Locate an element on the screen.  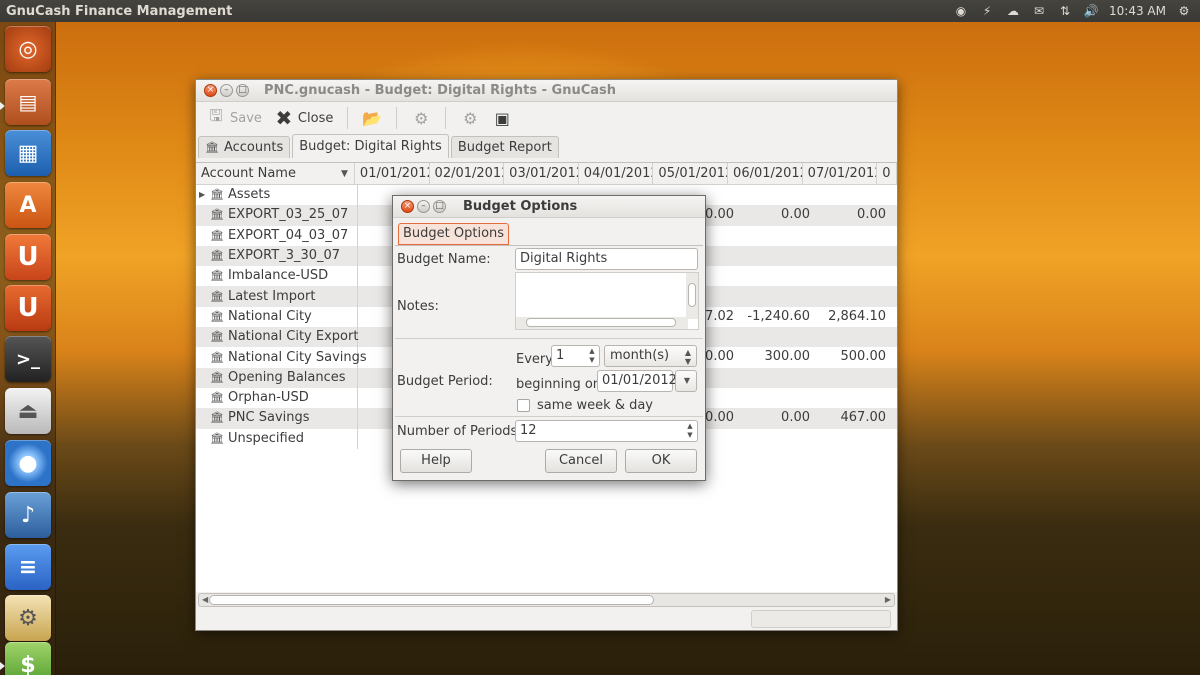
software-center-icon: A is located at coordinates (28, 205).